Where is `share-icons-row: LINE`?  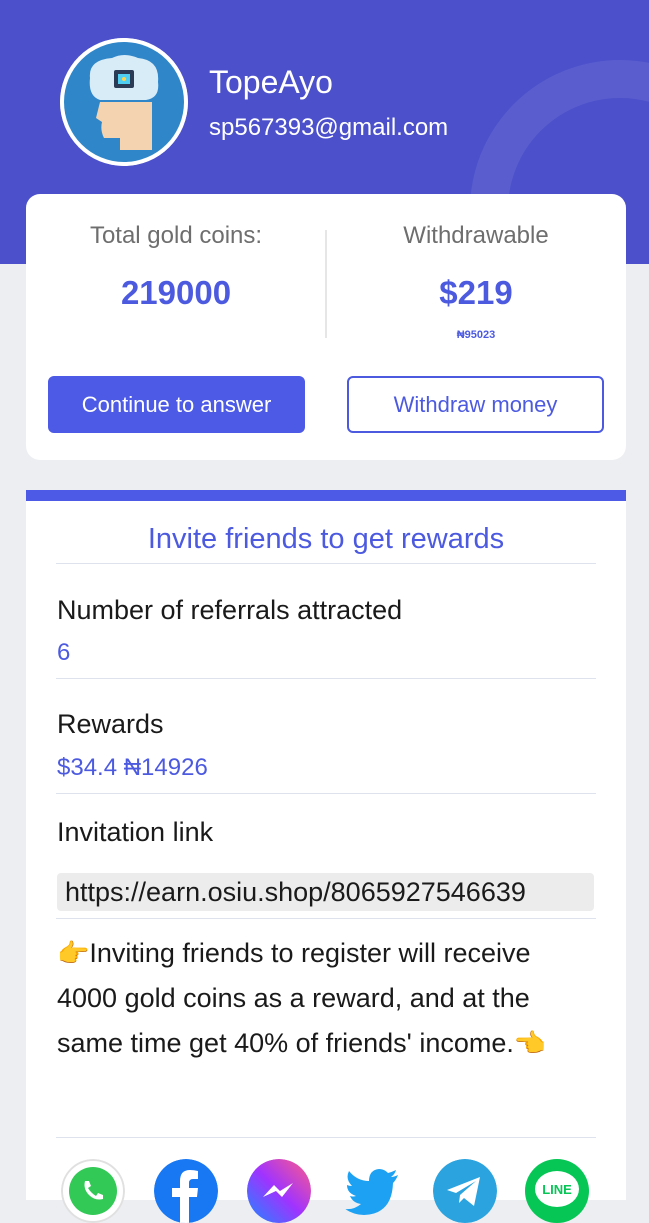
share-icons-row: LINE is located at coordinates (326, 1186).